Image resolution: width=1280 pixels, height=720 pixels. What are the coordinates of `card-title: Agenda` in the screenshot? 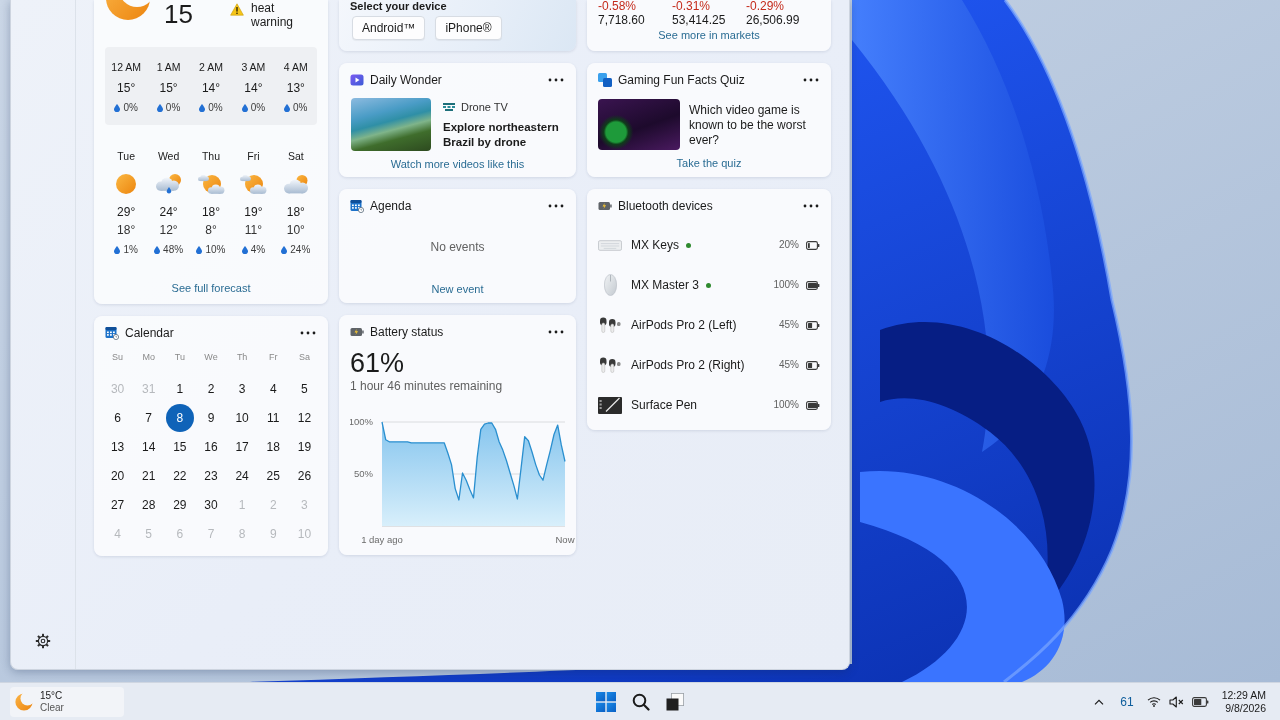 It's located at (391, 206).